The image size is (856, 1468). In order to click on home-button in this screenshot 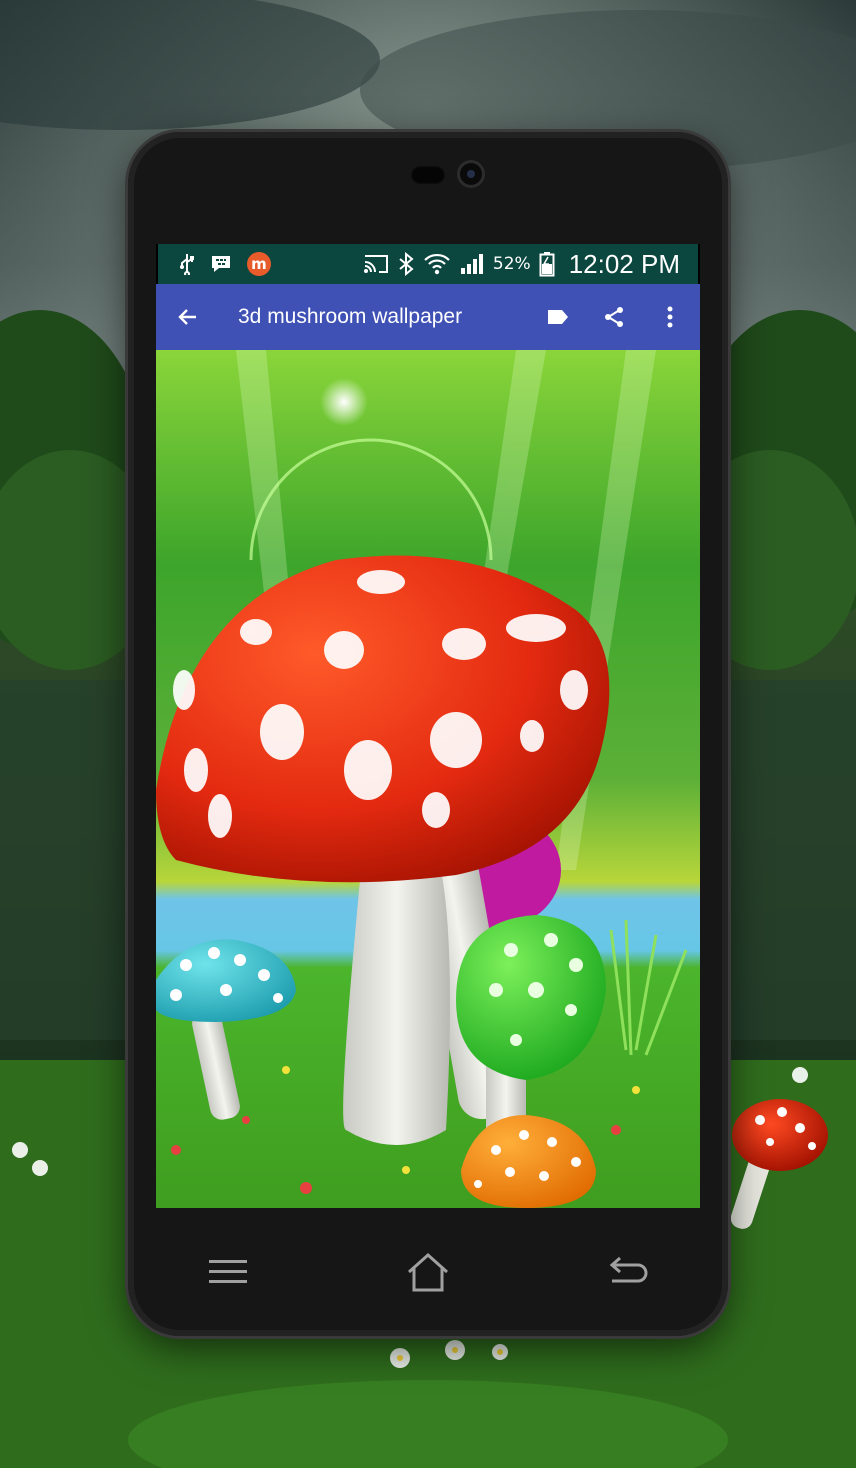, I will do `click(428, 1272)`.